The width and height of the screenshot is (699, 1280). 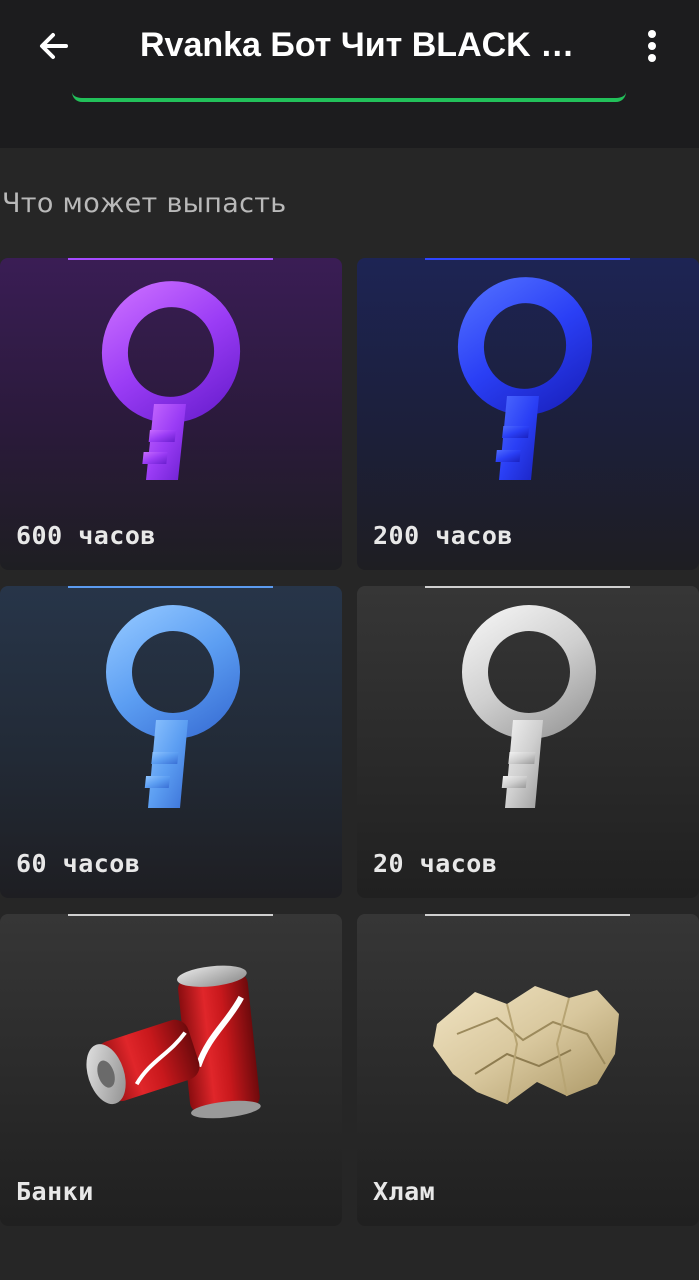 What do you see at coordinates (525, 378) in the screenshot?
I see `blue-key-icon` at bounding box center [525, 378].